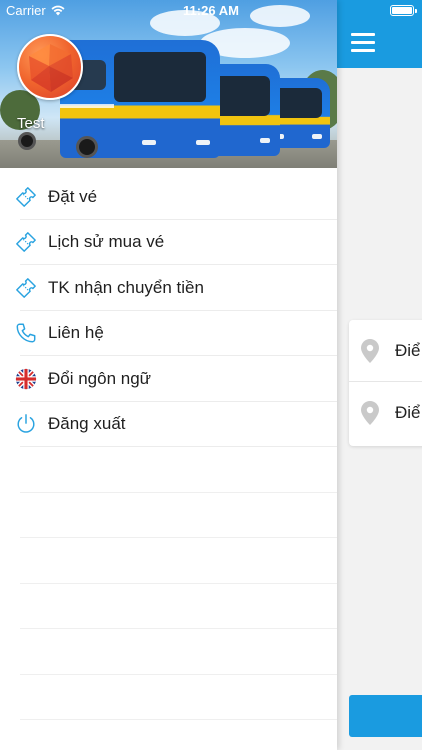 Image resolution: width=422 pixels, height=750 pixels. I want to click on menu-item-book-ticket: Đặt vé, so click(168, 197).